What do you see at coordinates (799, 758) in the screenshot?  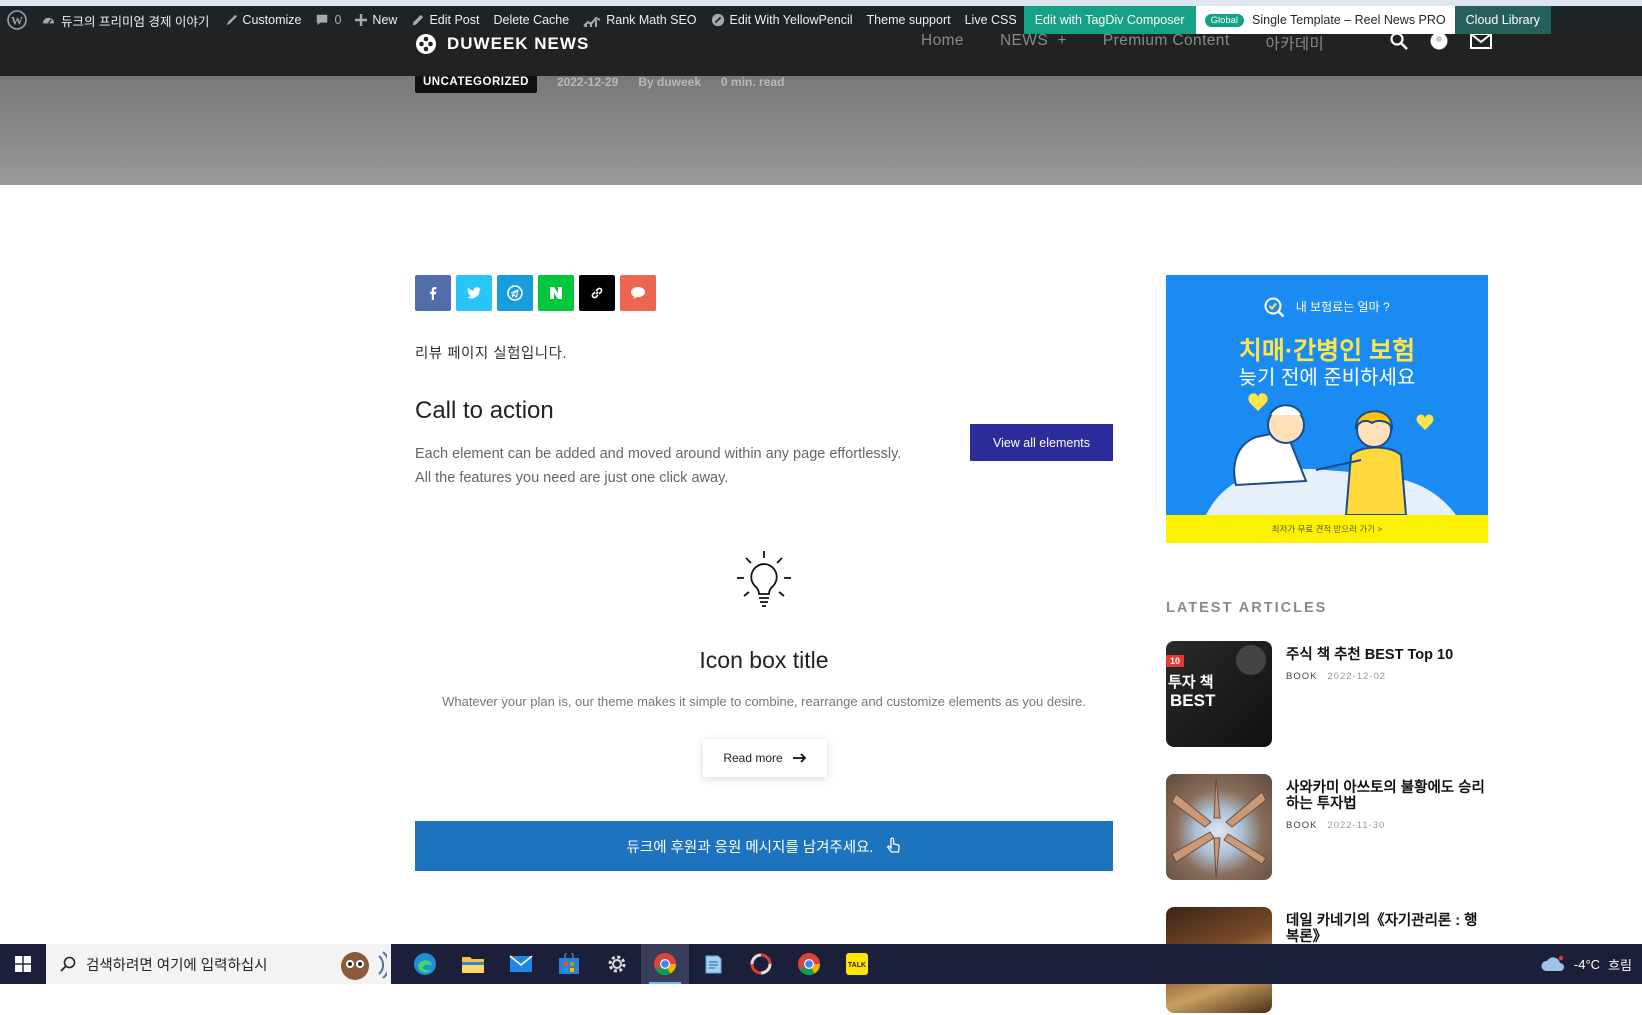 I see `arrow-right-icon` at bounding box center [799, 758].